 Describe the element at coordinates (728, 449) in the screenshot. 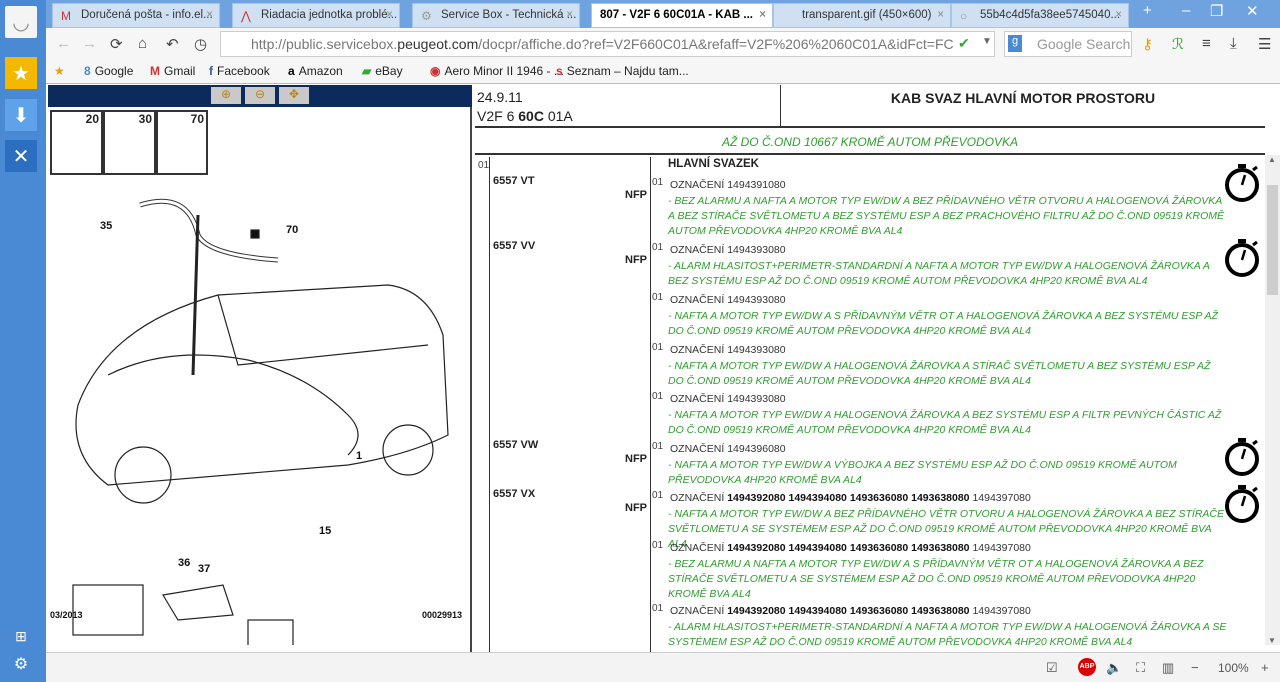

I see `reference-line: OZNAČENÍ 1494396080` at that location.